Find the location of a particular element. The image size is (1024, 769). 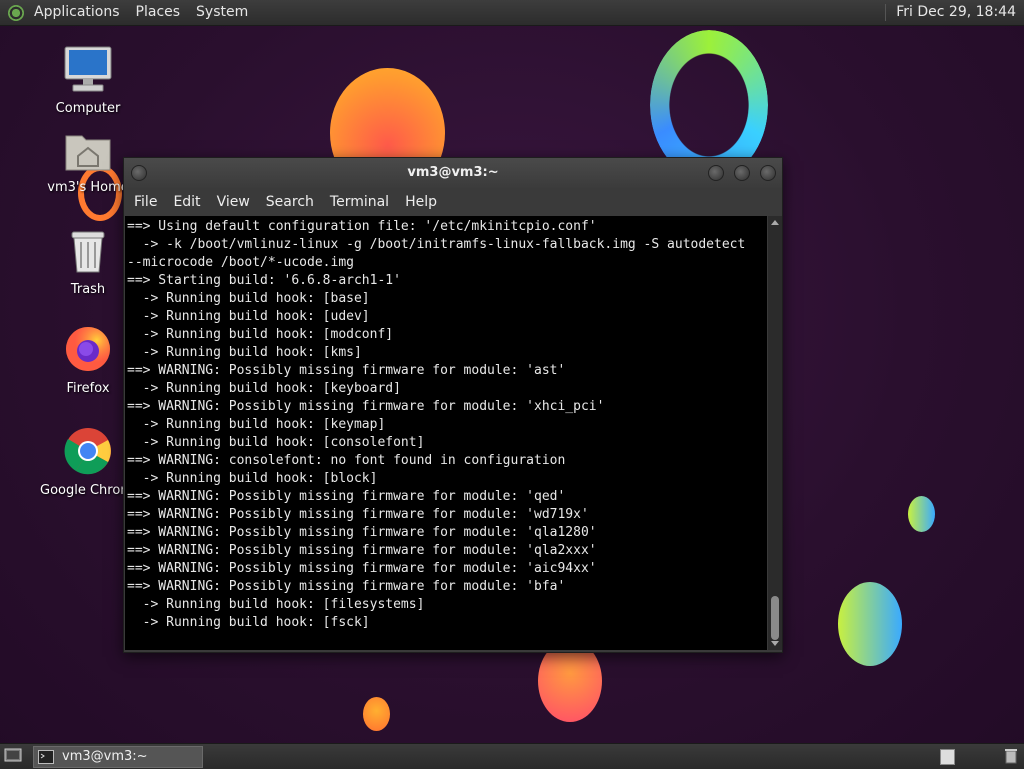

wallpaper-green-blue-orb is located at coordinates (870, 624).